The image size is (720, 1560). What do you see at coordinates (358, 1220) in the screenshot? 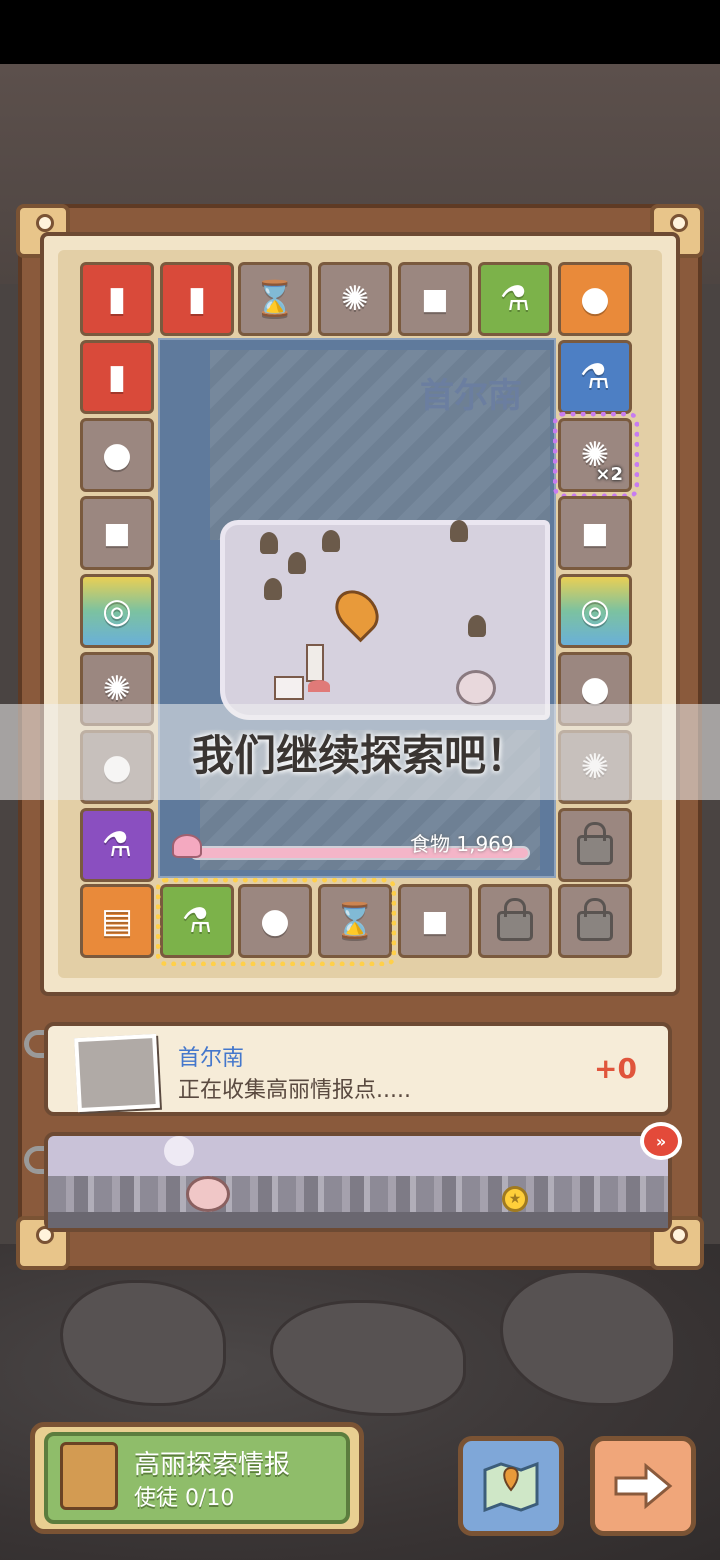
I see `road` at bounding box center [358, 1220].